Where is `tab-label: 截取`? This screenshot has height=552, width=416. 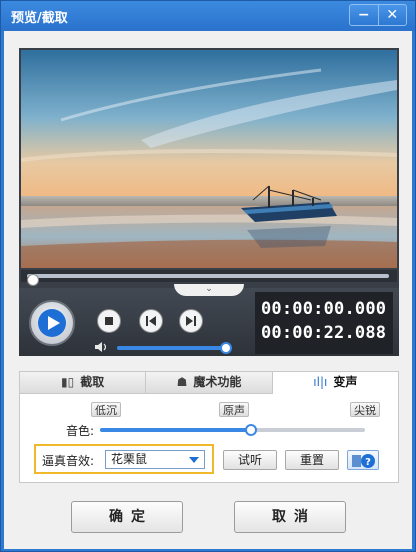
tab-label: 截取 is located at coordinates (92, 382).